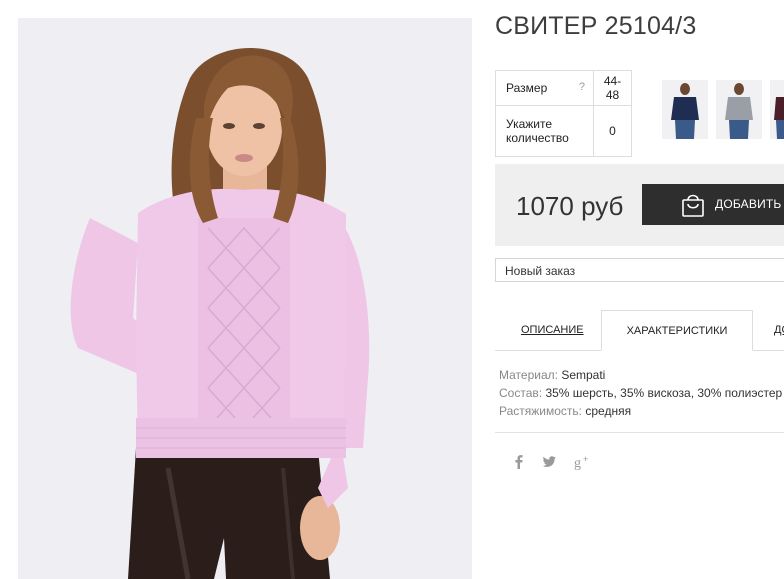 The width and height of the screenshot is (784, 579). I want to click on spec-key: Состав:, so click(521, 393).